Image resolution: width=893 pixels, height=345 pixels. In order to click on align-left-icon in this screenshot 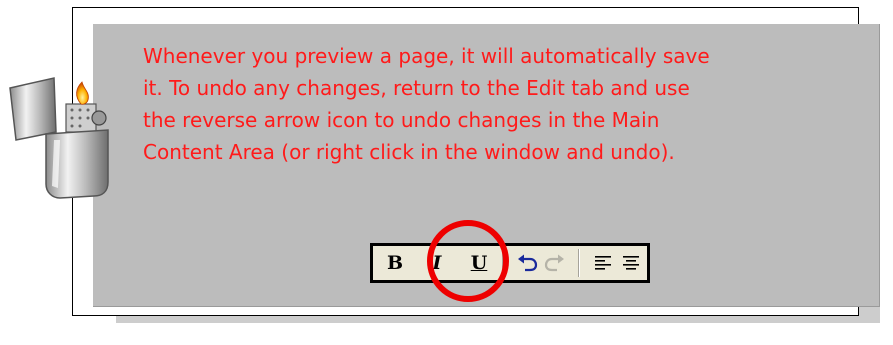, I will do `click(603, 263)`.